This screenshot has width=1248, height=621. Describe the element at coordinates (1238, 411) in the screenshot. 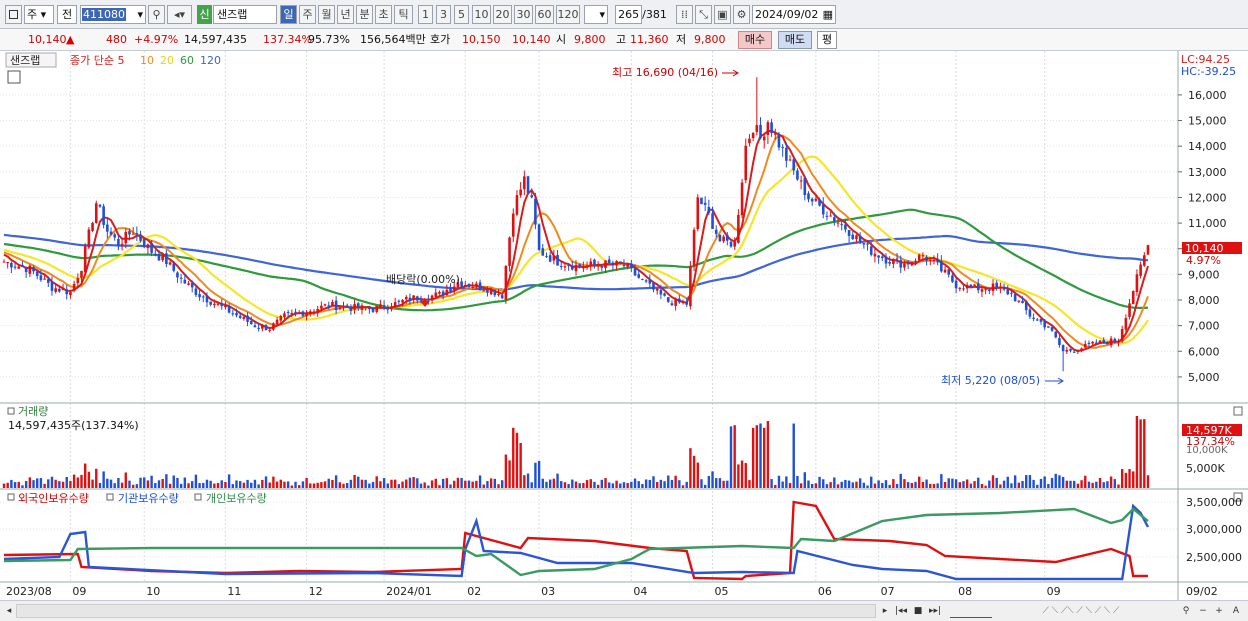

I see `volume-panel-close-icon` at that location.